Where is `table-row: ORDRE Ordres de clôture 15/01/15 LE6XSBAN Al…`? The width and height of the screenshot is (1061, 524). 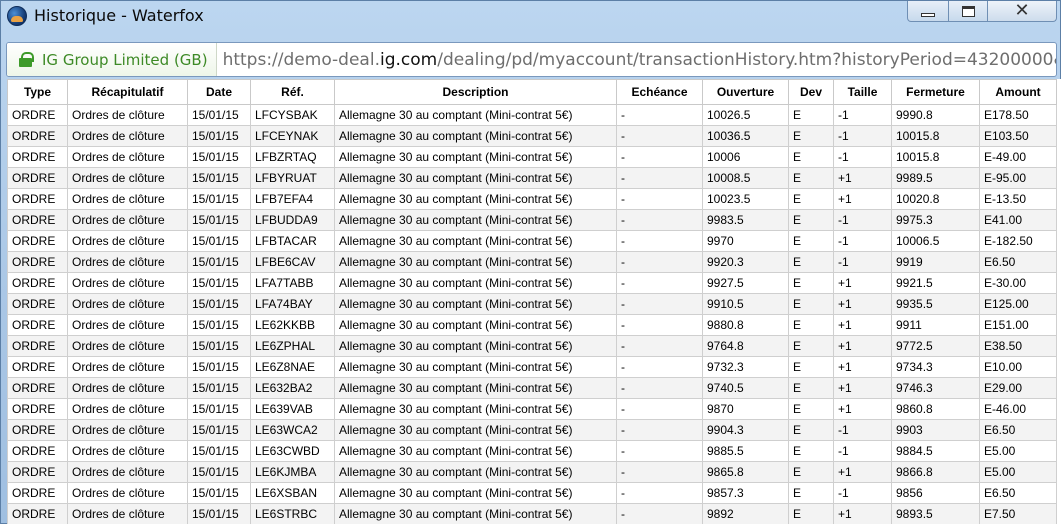
table-row: ORDRE Ordres de clôture 15/01/15 LE6XSBAN Al… is located at coordinates (532, 493).